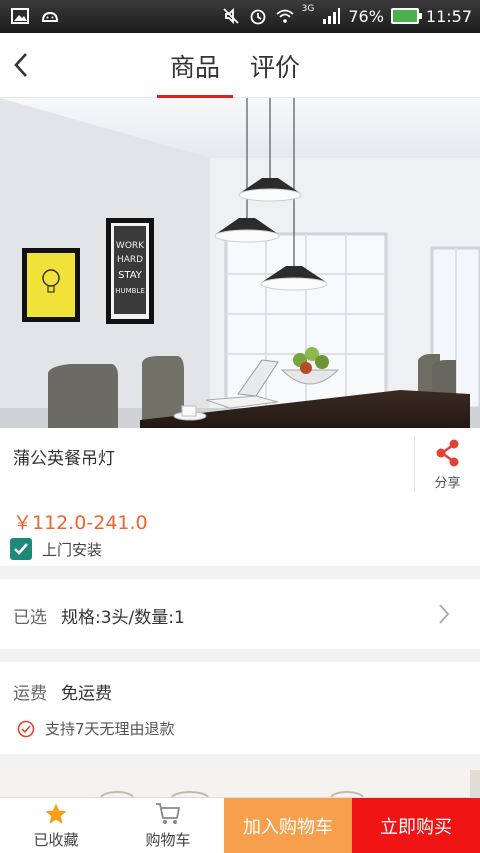 The width and height of the screenshot is (480, 853). What do you see at coordinates (240, 708) in the screenshot?
I see `shipping-section: 运费 免运费 支持7天无理由退款` at bounding box center [240, 708].